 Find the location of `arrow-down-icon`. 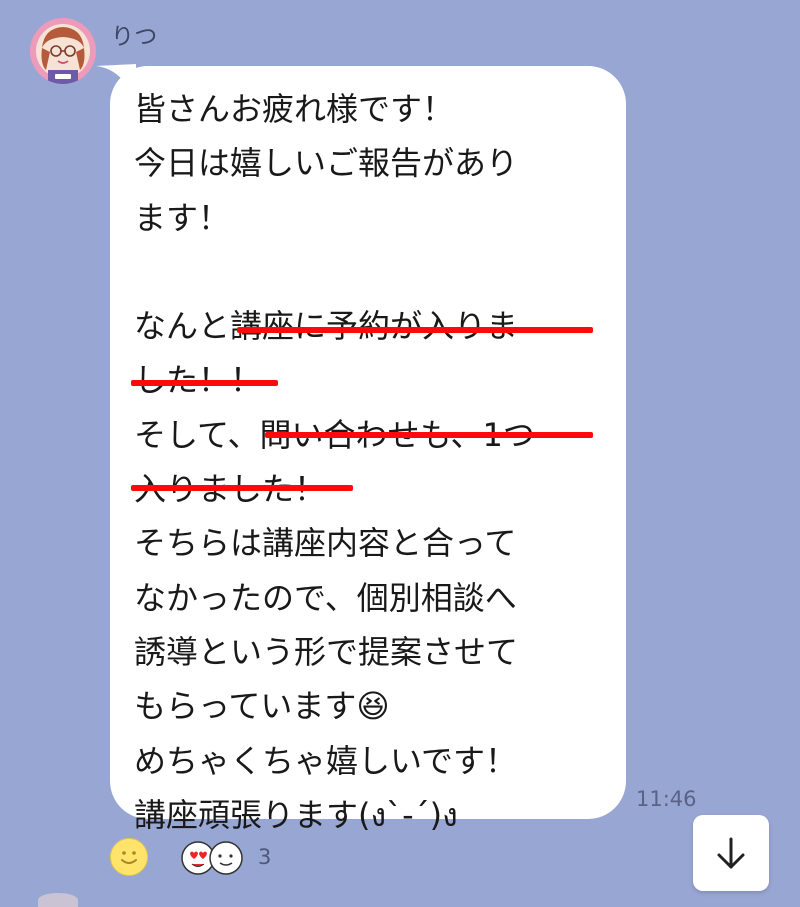

arrow-down-icon is located at coordinates (731, 853).